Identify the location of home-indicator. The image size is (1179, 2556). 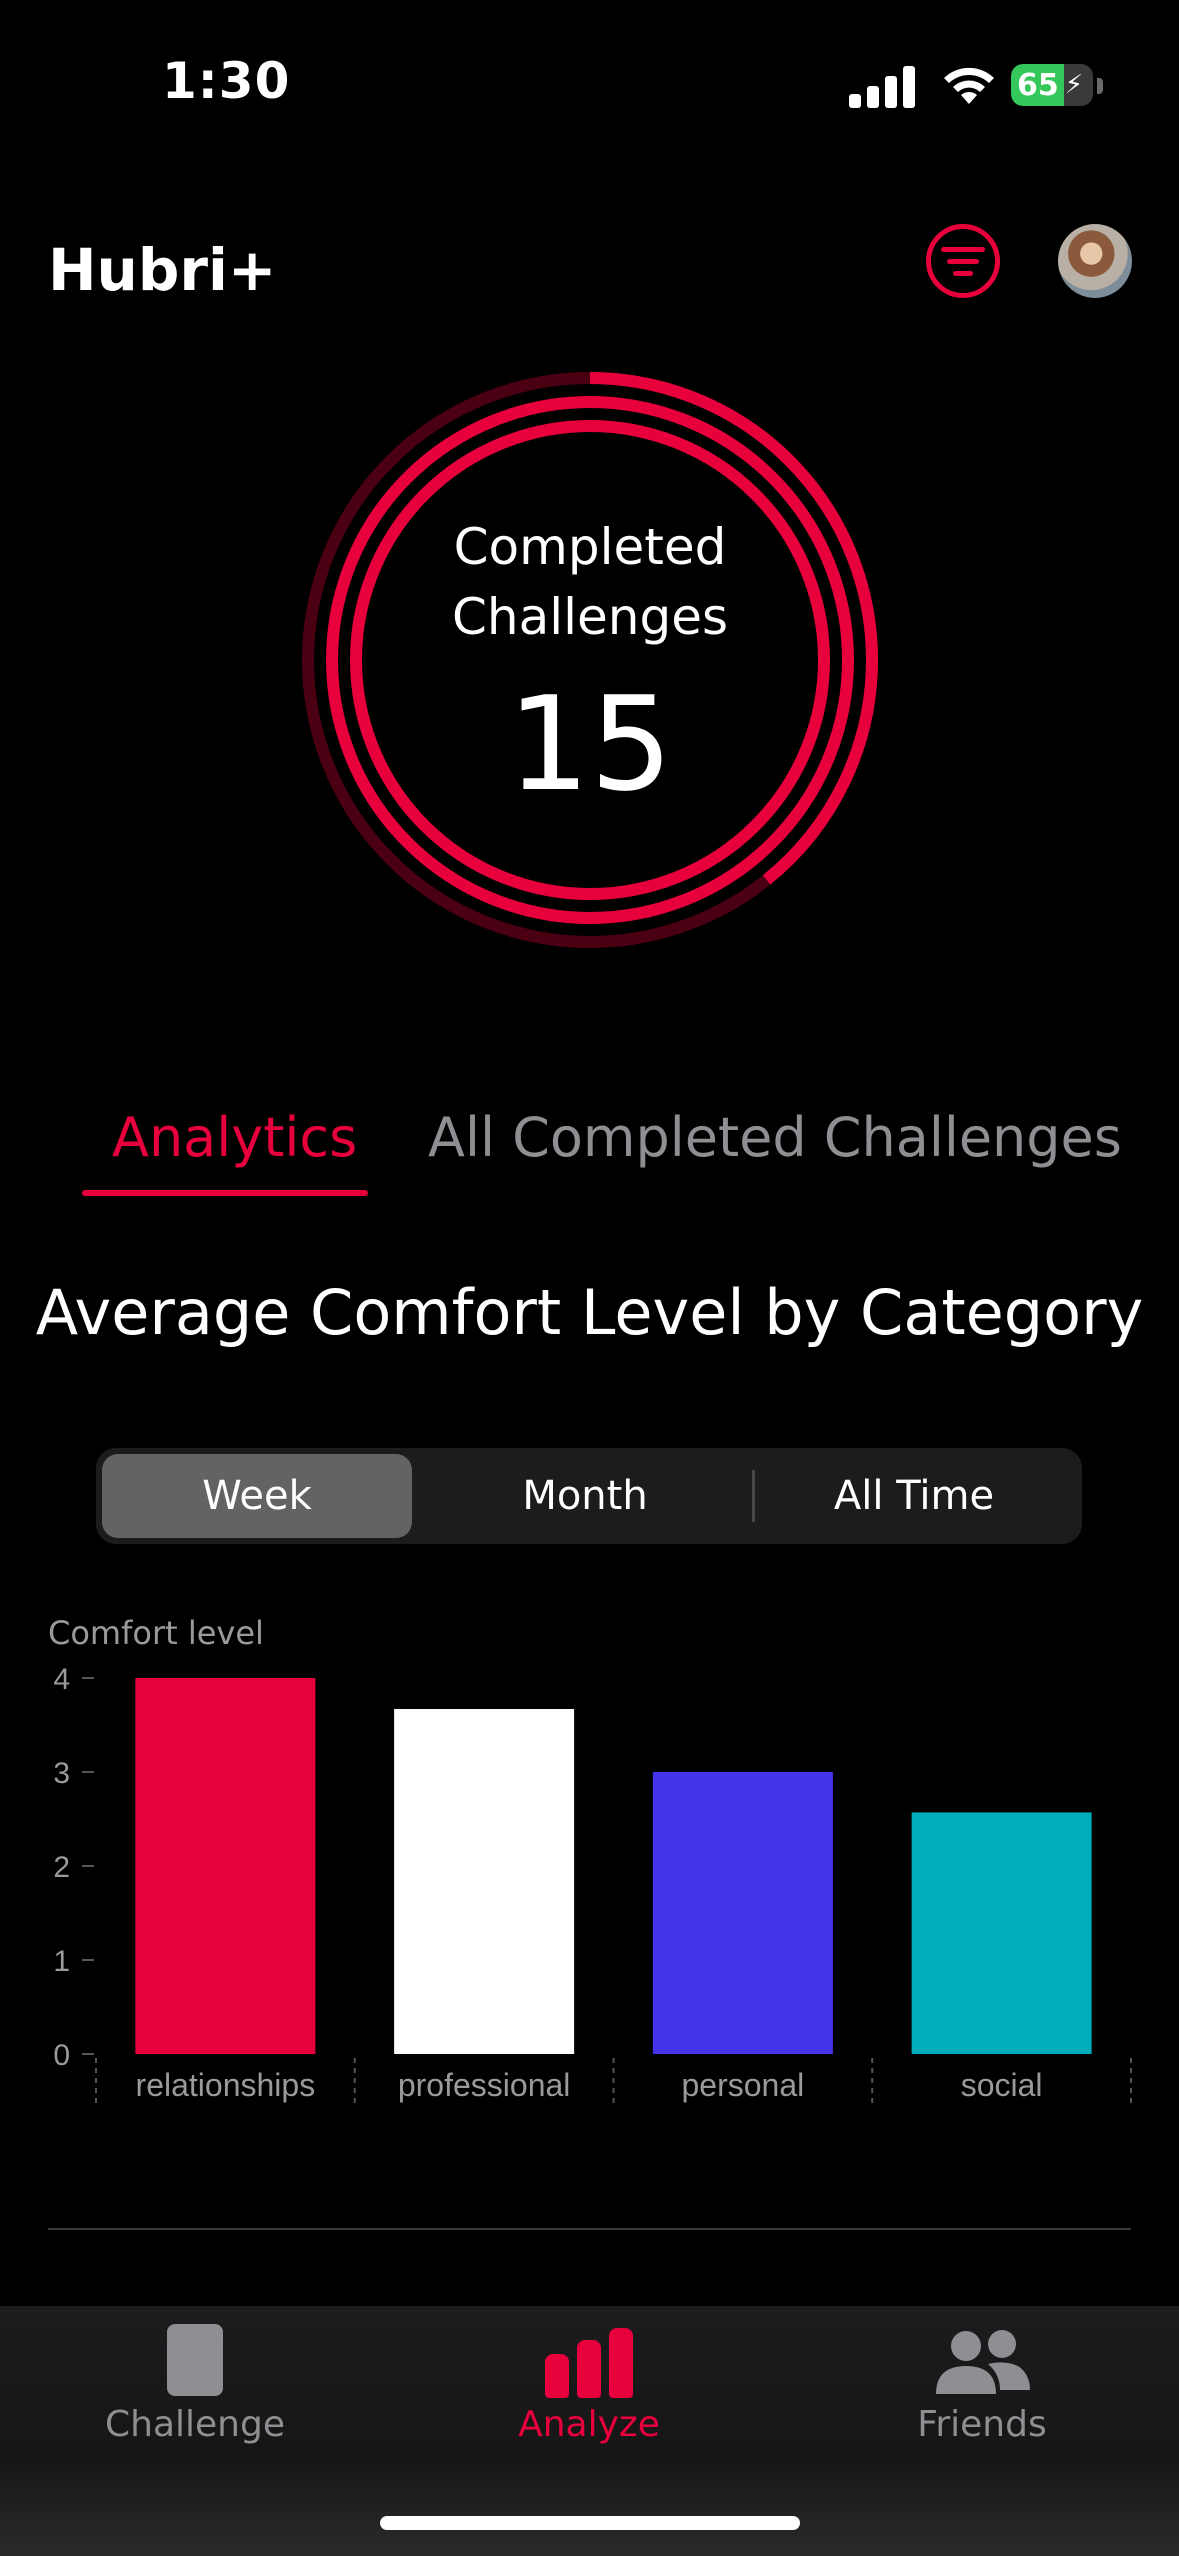
(590, 2523).